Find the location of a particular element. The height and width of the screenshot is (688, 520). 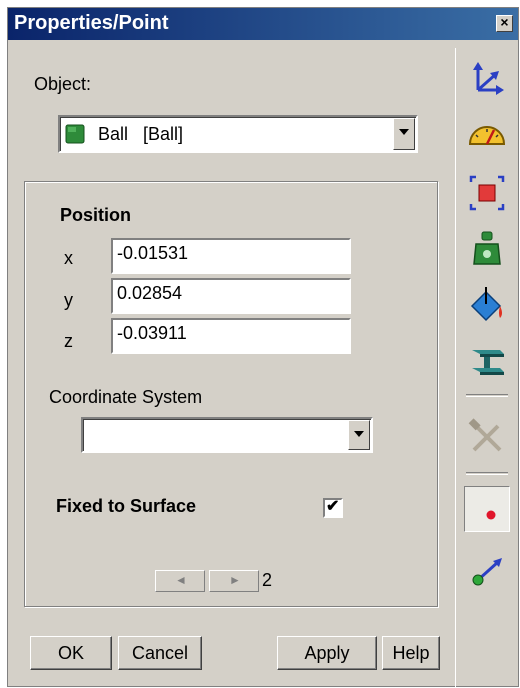

z-field: -0.03911 is located at coordinates (231, 336).